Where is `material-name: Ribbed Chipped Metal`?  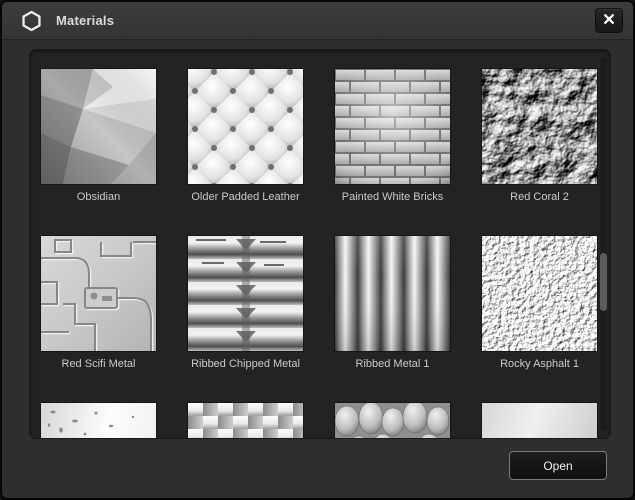
material-name: Ribbed Chipped Metal is located at coordinates (245, 364).